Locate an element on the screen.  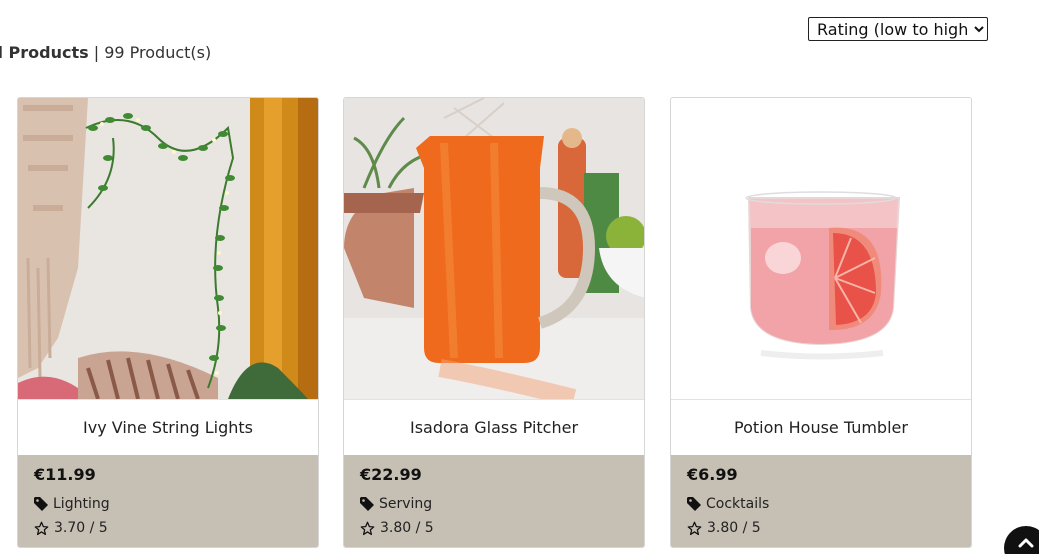
product-name: Potion House Tumbler is located at coordinates (821, 427).